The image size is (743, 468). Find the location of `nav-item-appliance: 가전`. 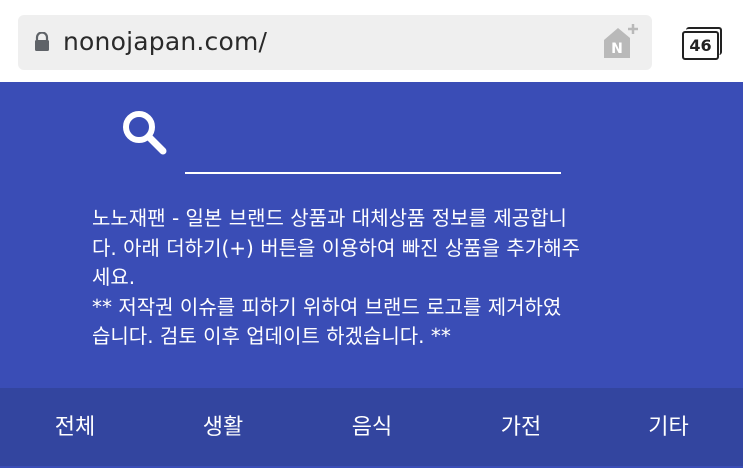

nav-item-appliance: 가전 is located at coordinates (521, 427).